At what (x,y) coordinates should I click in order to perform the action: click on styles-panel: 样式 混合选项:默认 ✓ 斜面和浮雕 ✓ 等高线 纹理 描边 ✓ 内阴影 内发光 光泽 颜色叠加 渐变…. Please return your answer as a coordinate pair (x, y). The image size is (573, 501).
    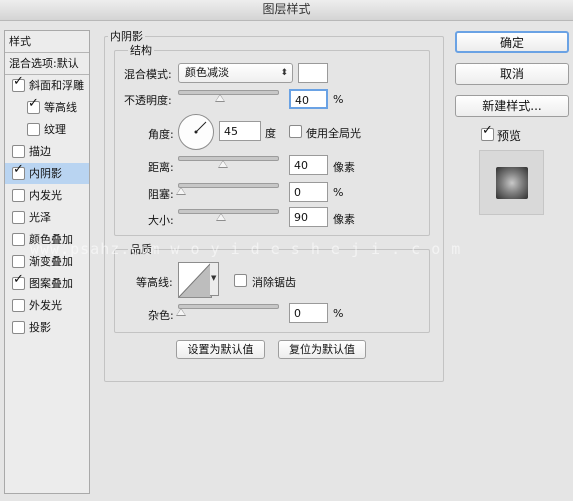
    Looking at the image, I should click on (47, 262).